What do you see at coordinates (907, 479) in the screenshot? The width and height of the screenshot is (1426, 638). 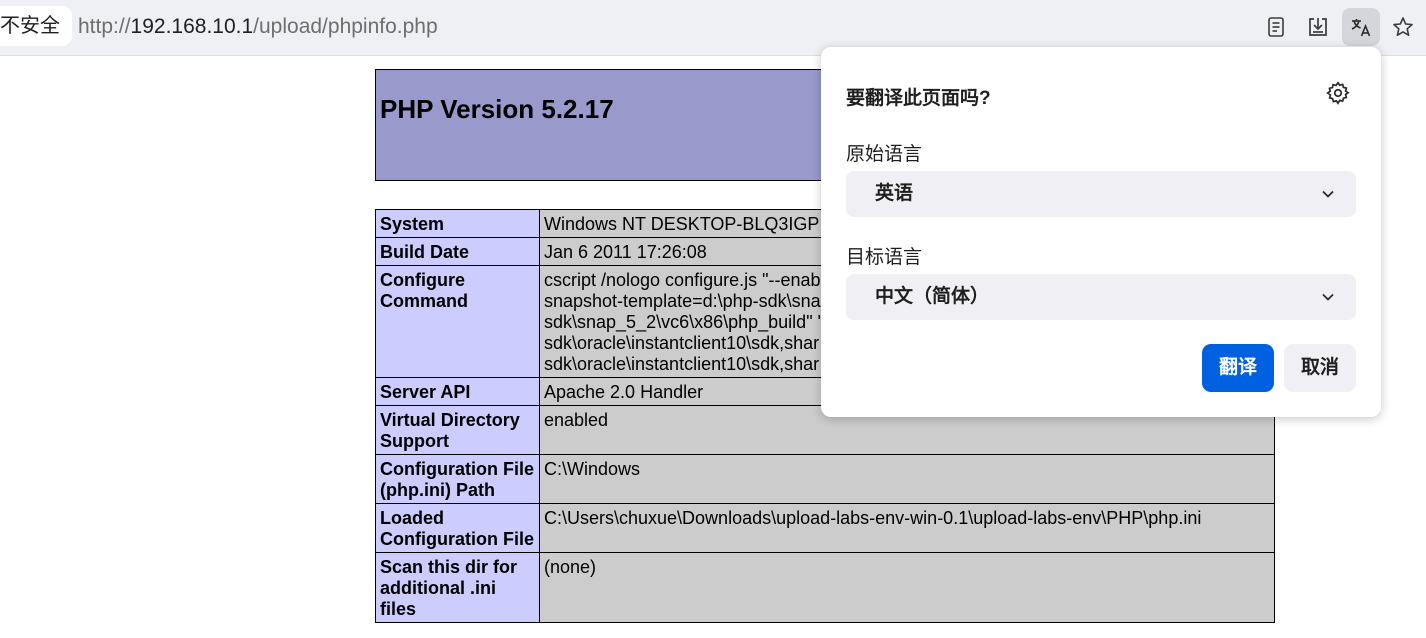 I see `row-value: C:\Windows` at bounding box center [907, 479].